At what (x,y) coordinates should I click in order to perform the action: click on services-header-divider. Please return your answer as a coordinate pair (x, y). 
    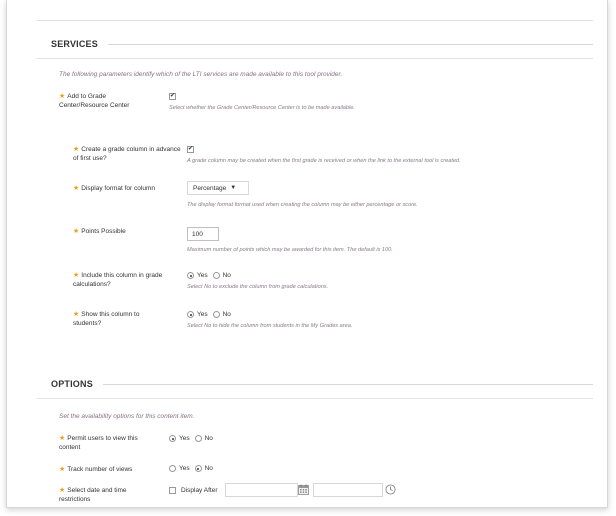
    Looking at the image, I should click on (315, 58).